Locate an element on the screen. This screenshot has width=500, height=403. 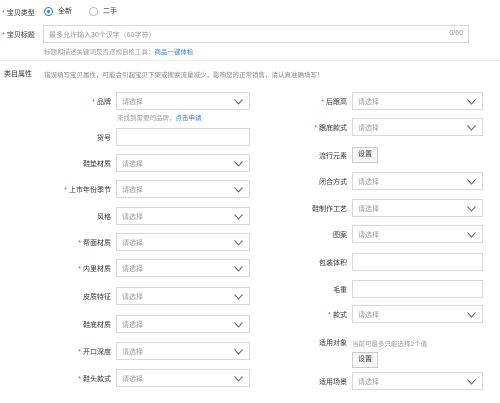
right-field-label-3: 闭合方式 is located at coordinates (333, 182).